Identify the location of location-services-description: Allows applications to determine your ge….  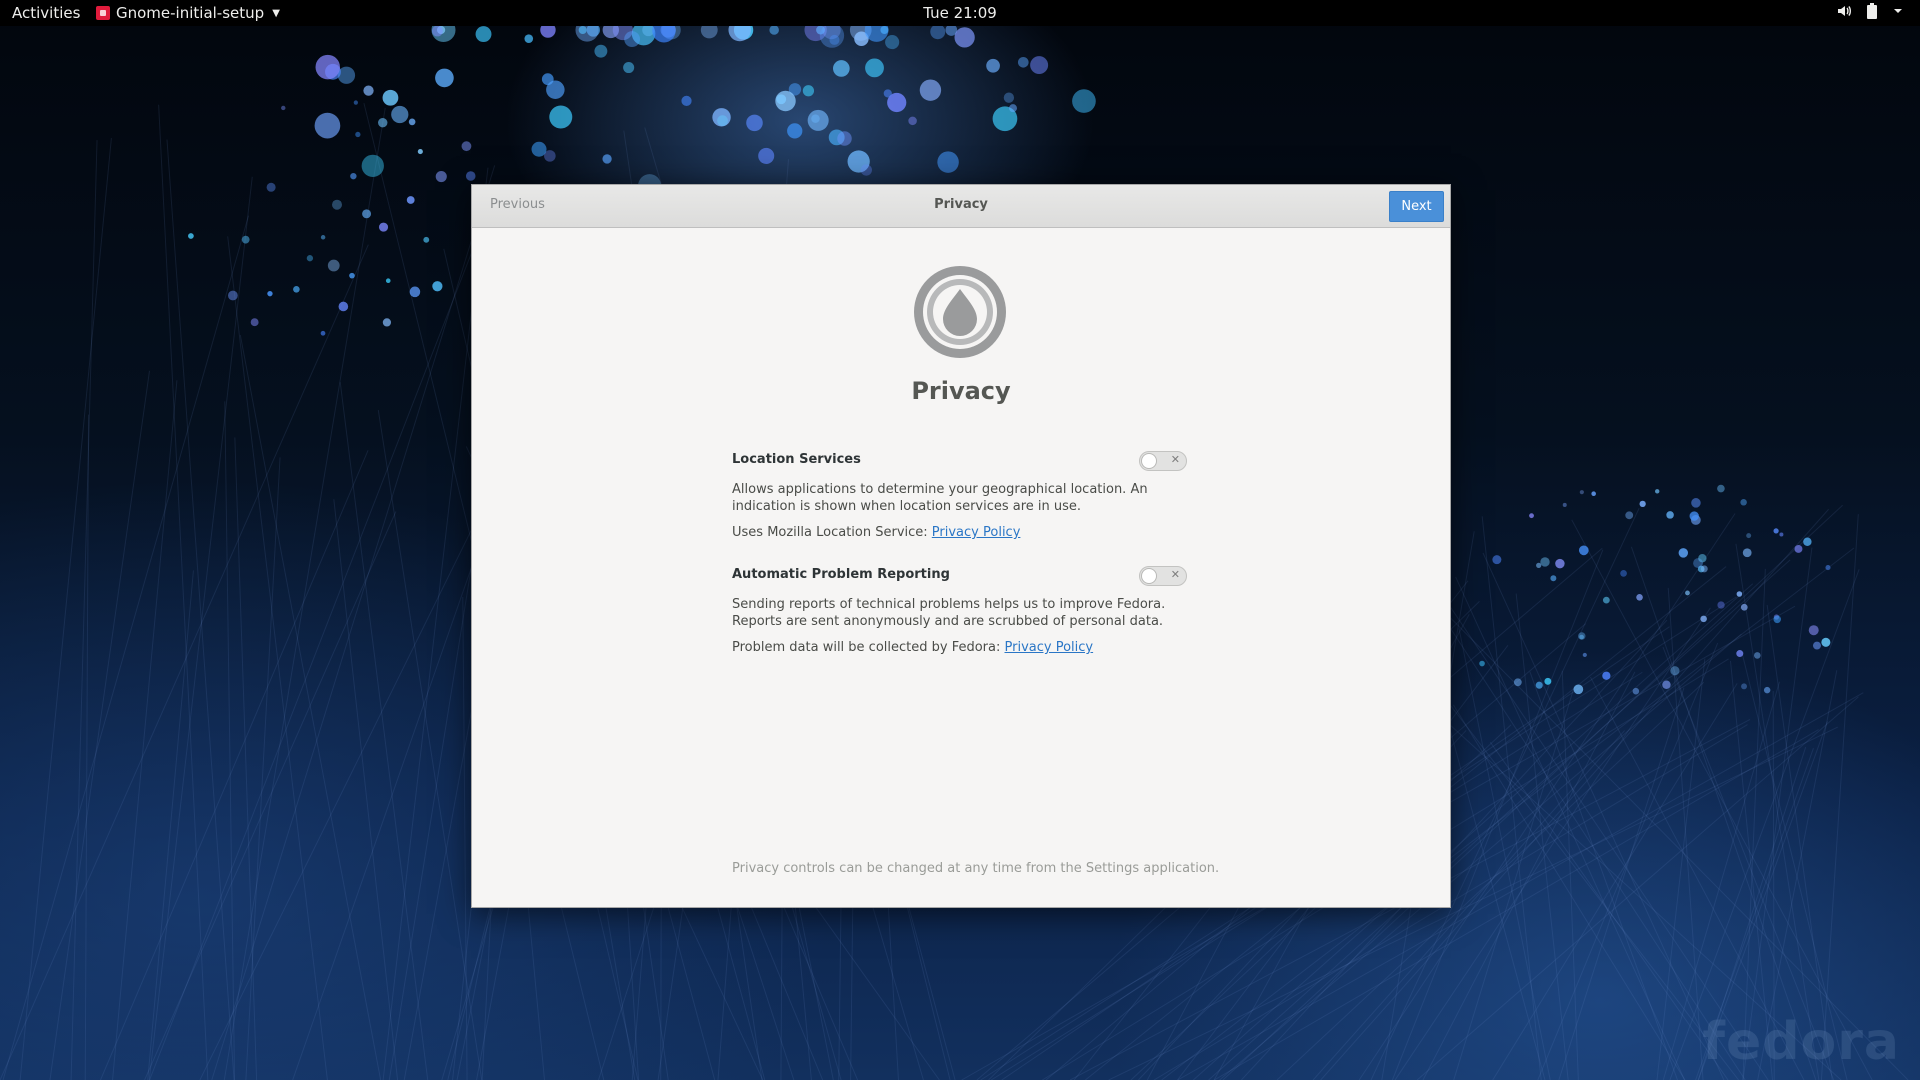
(940, 498).